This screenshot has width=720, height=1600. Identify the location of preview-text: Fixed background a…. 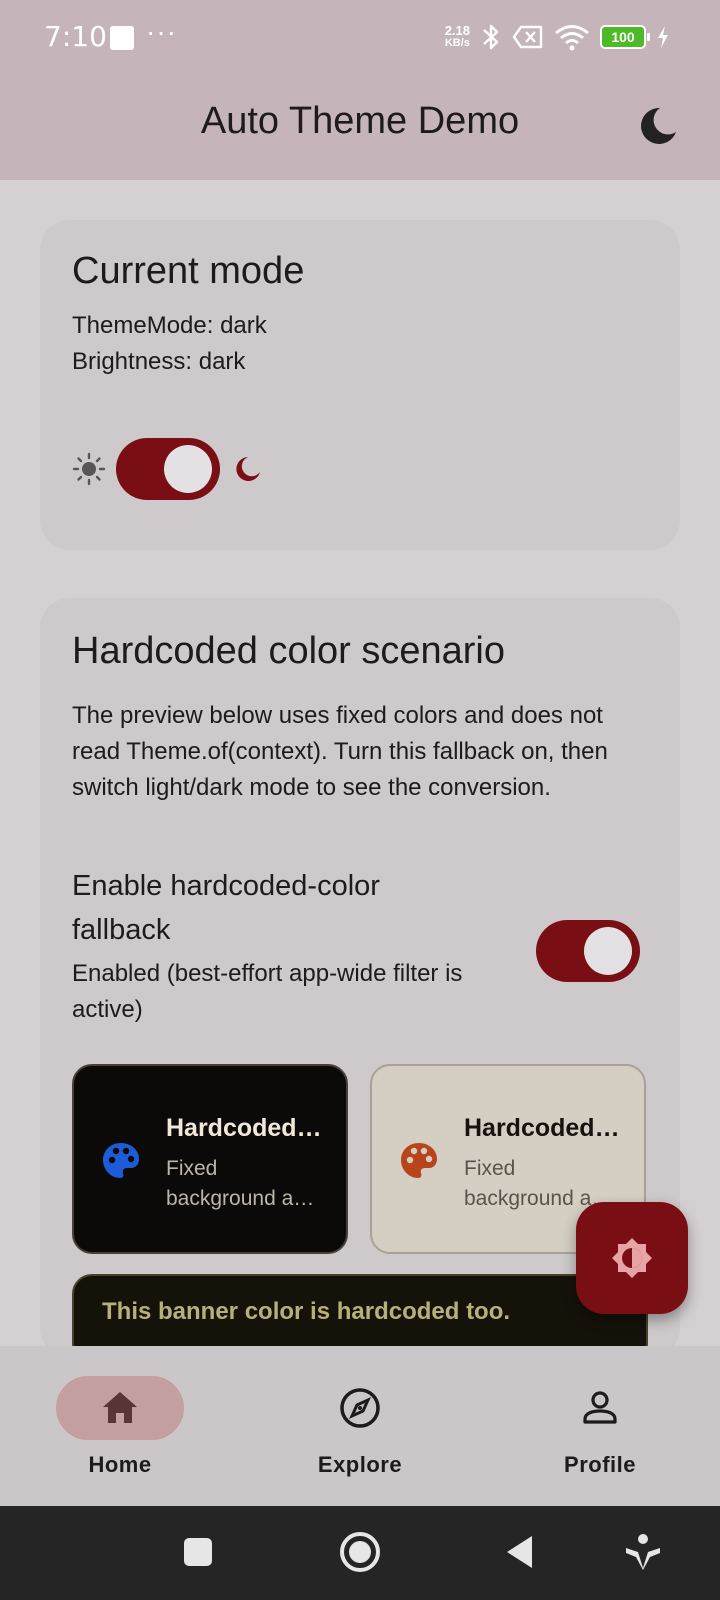
(246, 1184).